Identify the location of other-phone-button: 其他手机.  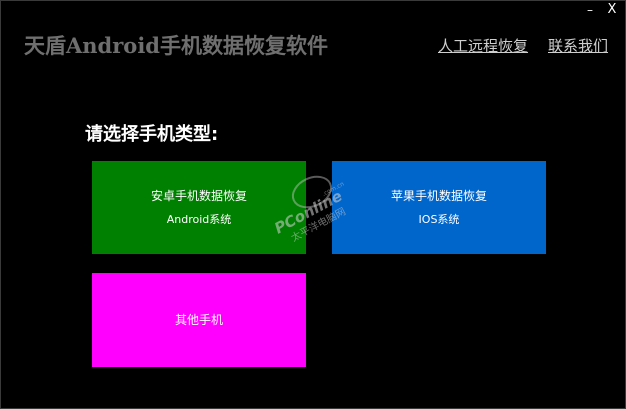
(199, 320).